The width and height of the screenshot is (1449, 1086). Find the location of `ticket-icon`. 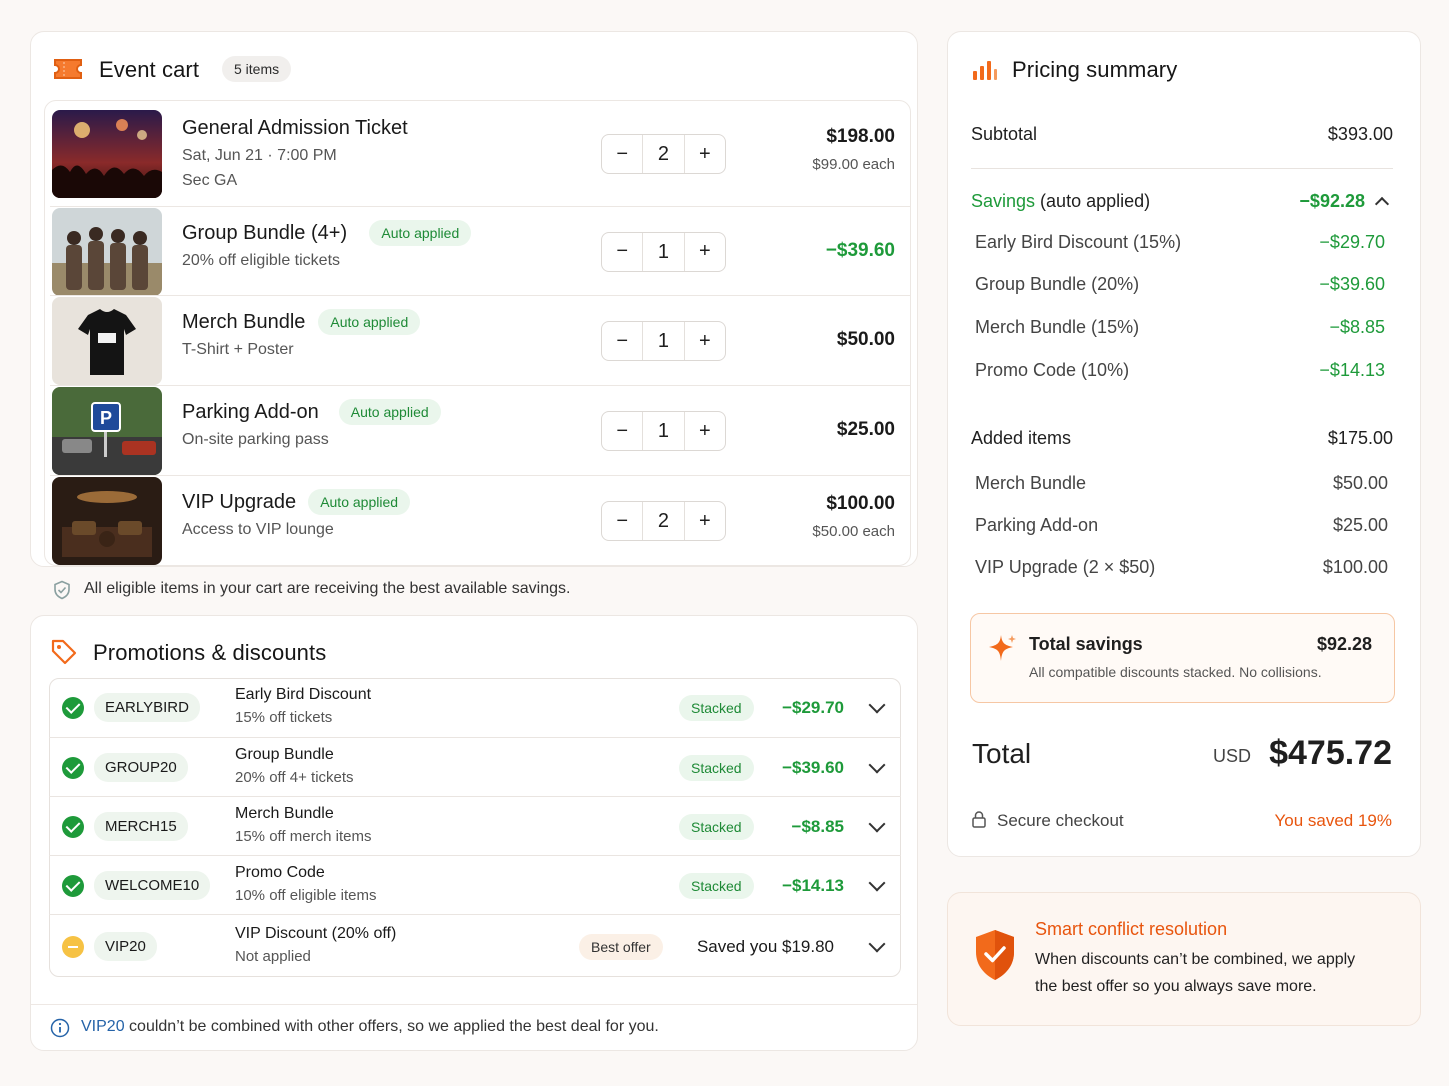

ticket-icon is located at coordinates (68, 71).